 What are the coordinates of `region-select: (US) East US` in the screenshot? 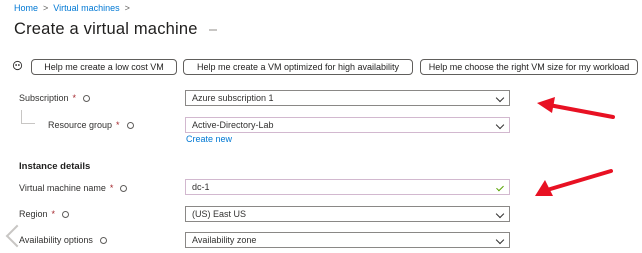 It's located at (347, 214).